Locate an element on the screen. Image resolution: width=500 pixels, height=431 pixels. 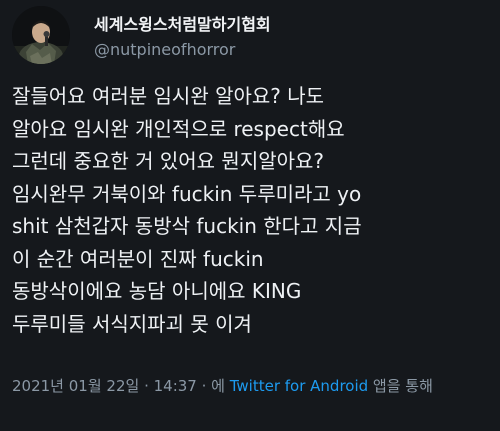
tweet-text-line: 그런데 중요한 거 있어요 뭔지알아요? is located at coordinates (168, 161).